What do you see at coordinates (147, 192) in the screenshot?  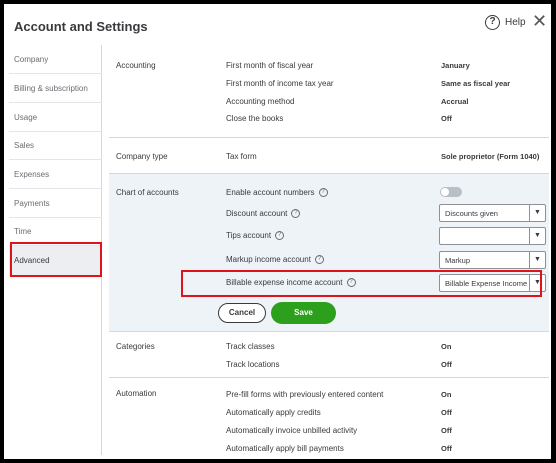 I see `section-title: Chart of accounts` at bounding box center [147, 192].